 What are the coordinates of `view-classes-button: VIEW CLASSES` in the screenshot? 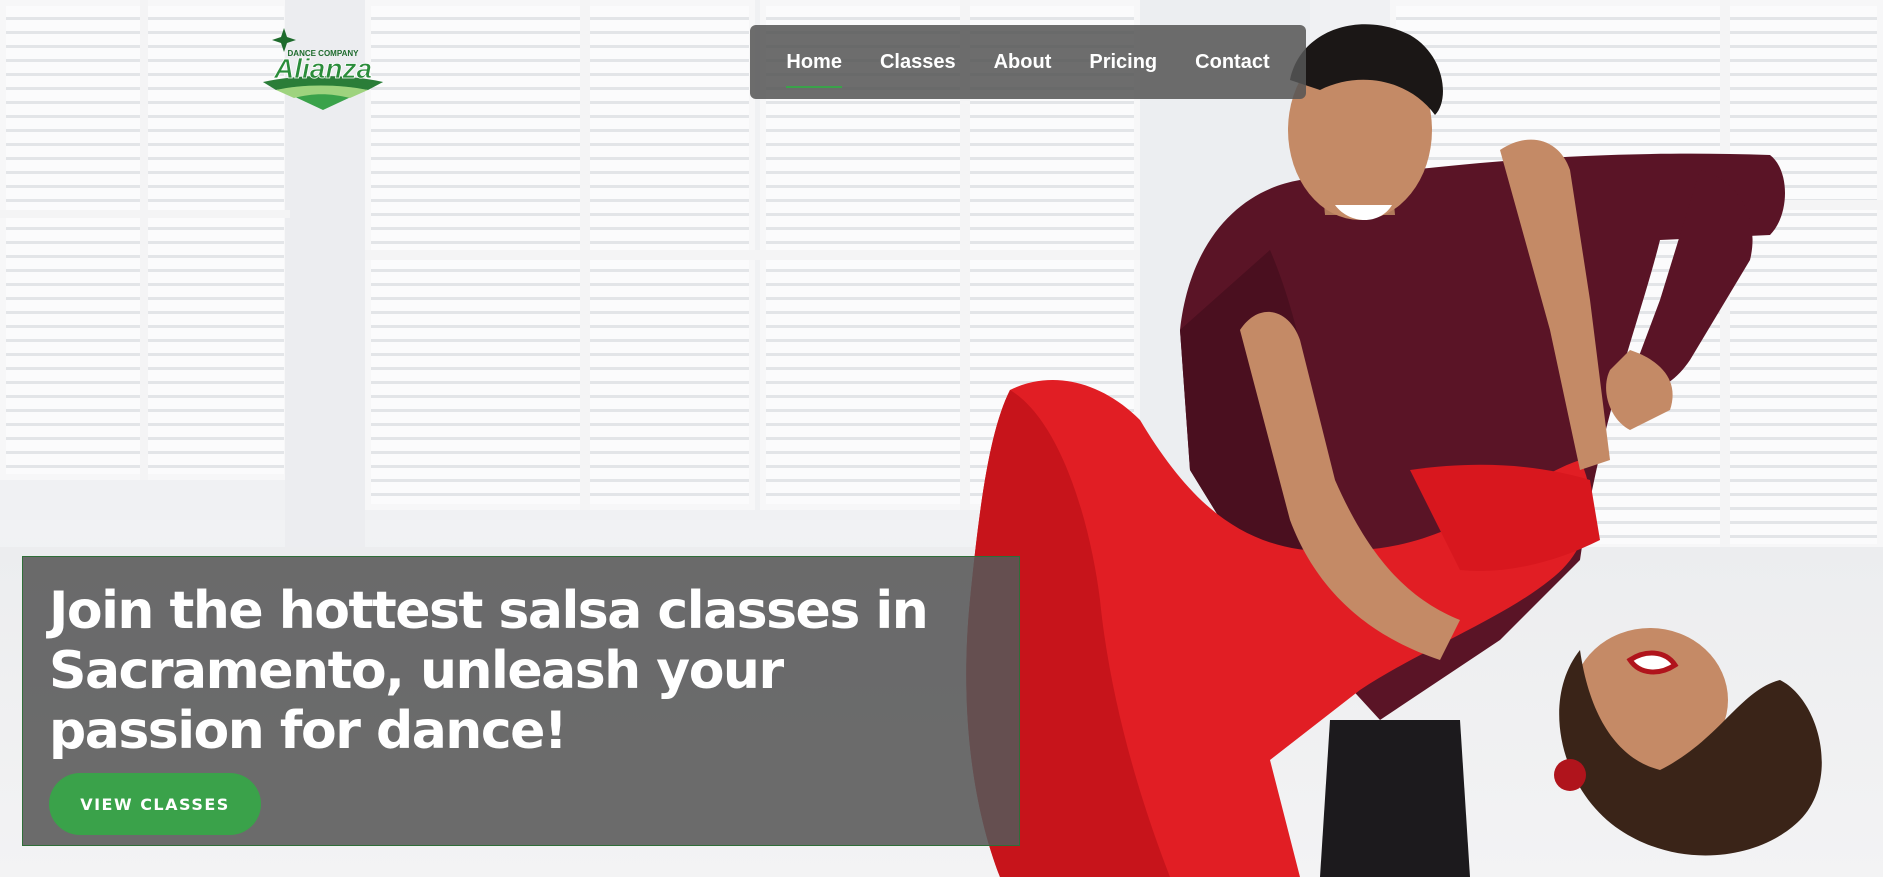 It's located at (155, 804).